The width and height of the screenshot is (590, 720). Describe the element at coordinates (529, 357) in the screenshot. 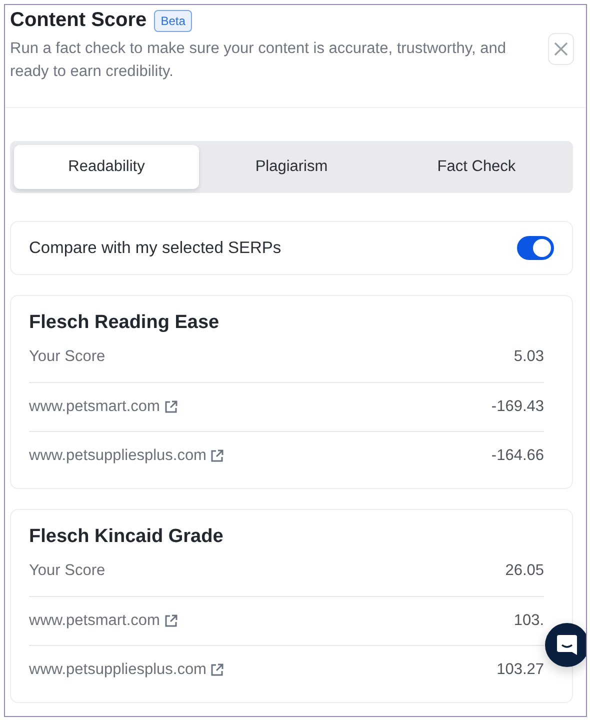

I see `score-value: 5.03` at that location.